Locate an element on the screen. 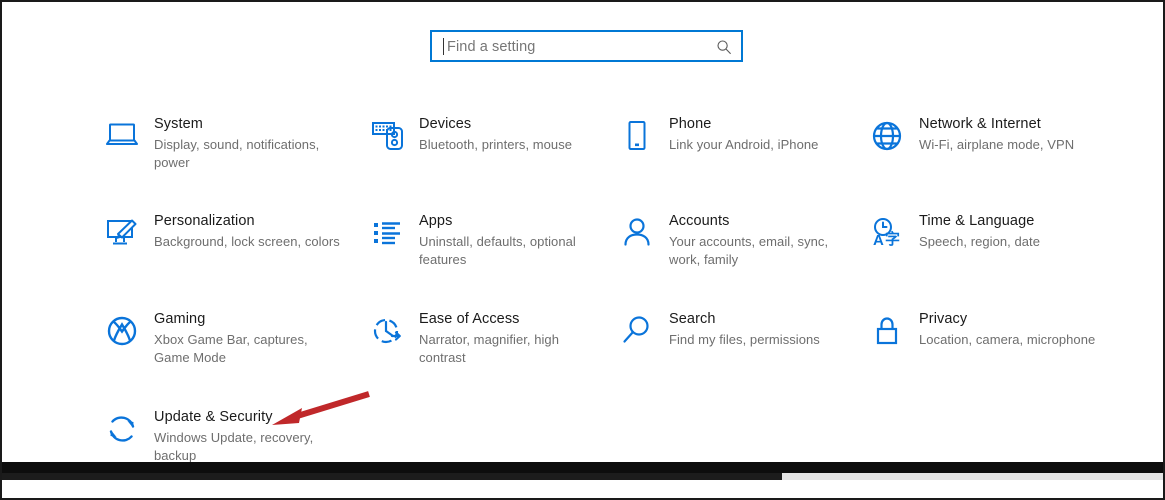 The image size is (1165, 500). tile-subtitle: Location, camera, microphone is located at coordinates (1007, 339).